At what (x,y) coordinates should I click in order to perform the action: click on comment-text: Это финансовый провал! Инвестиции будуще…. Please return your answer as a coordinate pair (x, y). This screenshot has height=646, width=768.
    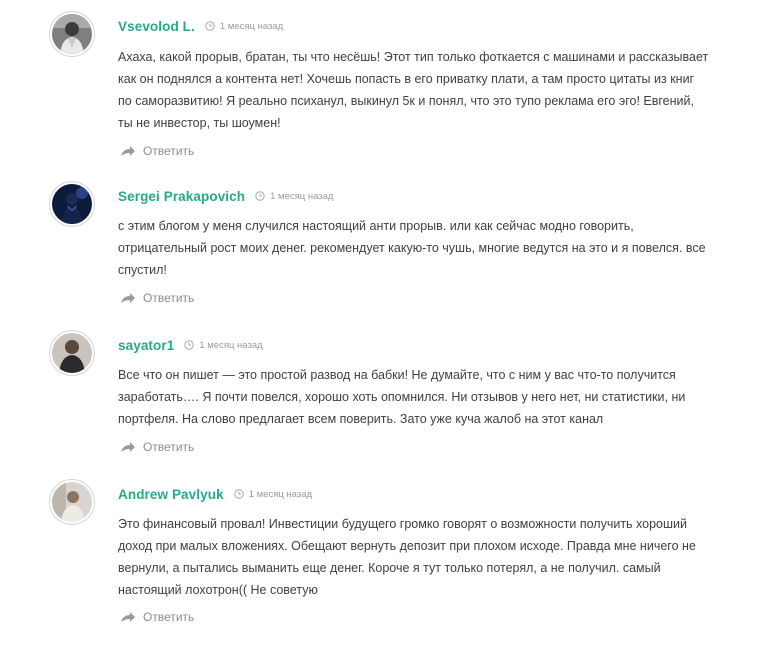
    Looking at the image, I should click on (424, 557).